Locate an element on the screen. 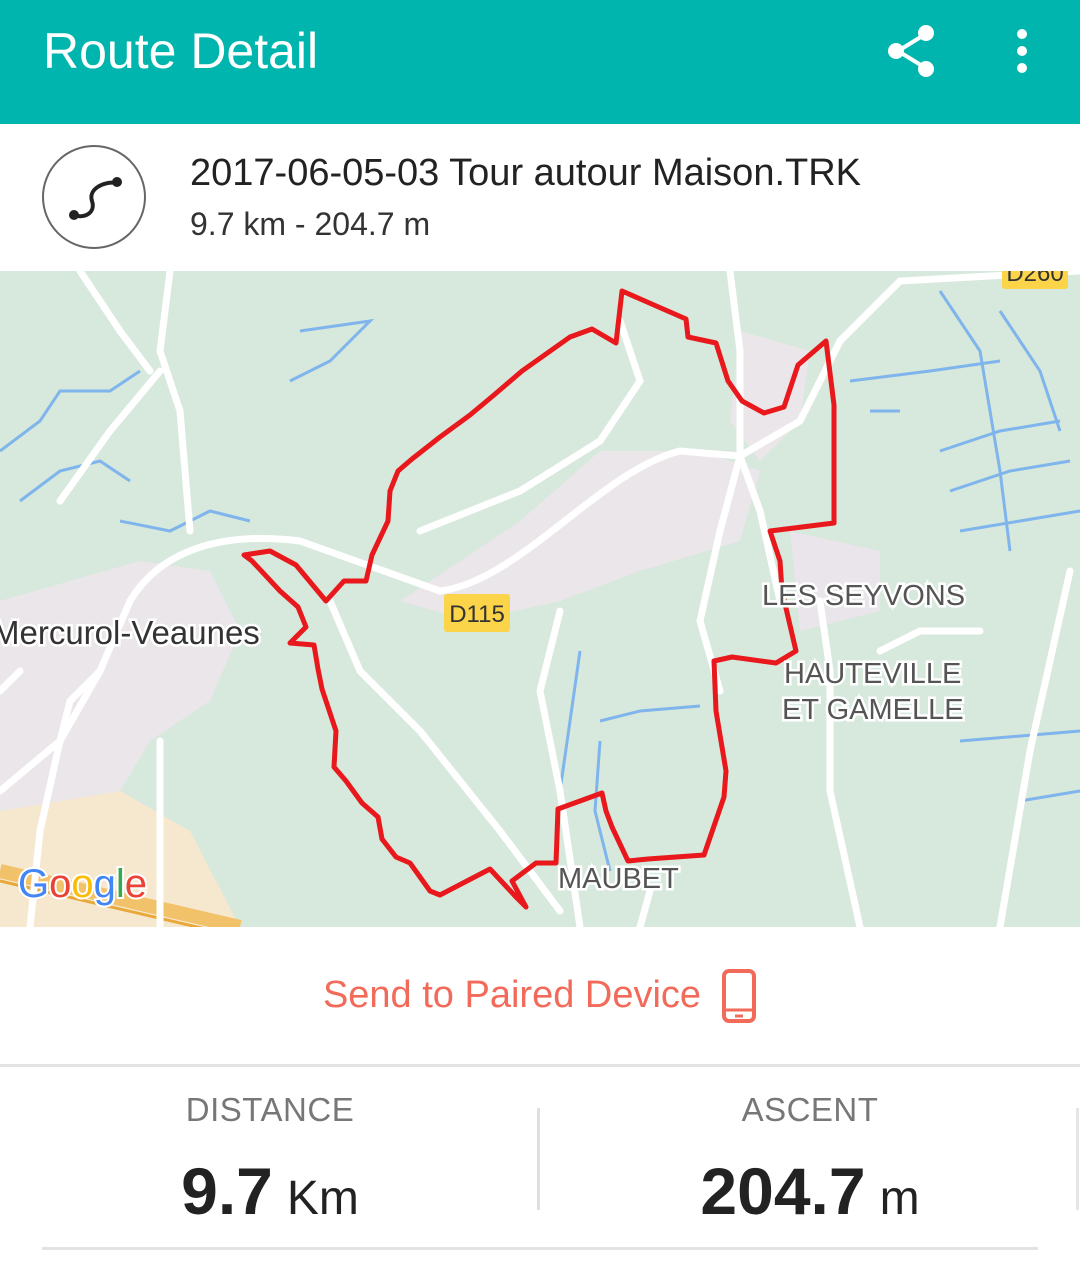  overflow-menu-button is located at coordinates (1022, 50).